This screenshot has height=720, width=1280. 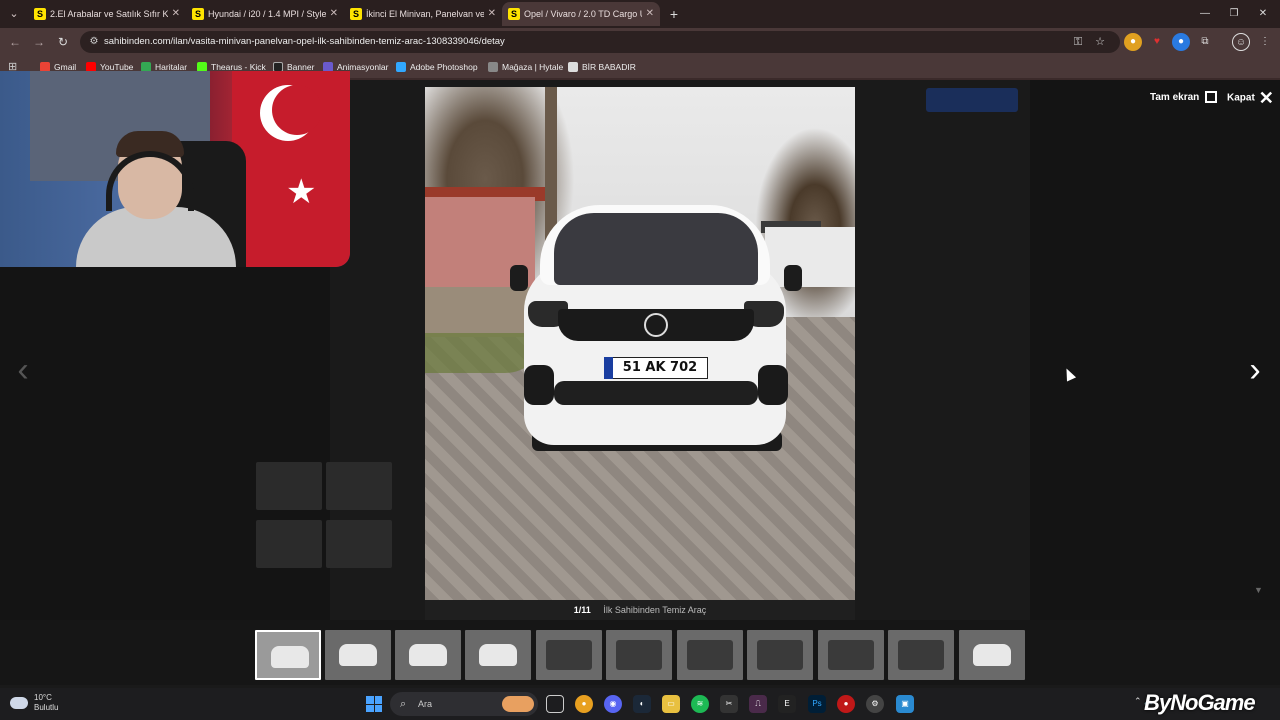 I want to click on bynogame-watermark: ByNoGame, so click(x=1200, y=702).